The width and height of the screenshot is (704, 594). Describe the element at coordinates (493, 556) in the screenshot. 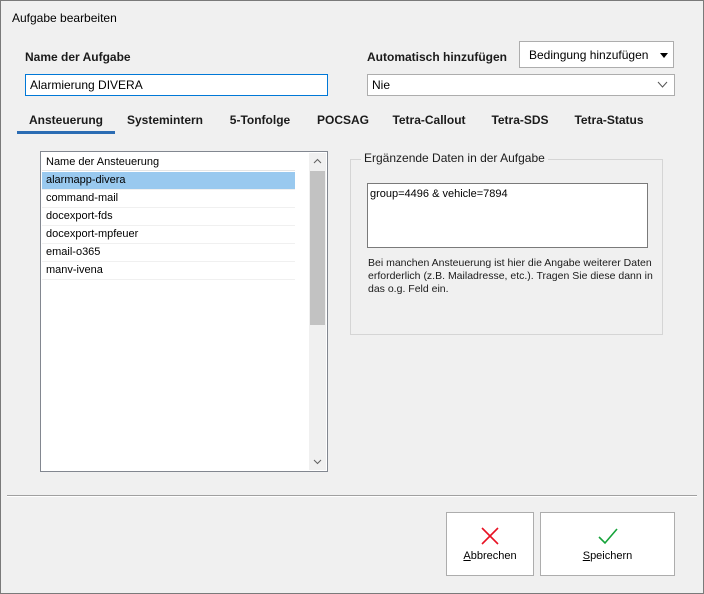

I see `cancel-label-rest: bbrechen` at that location.